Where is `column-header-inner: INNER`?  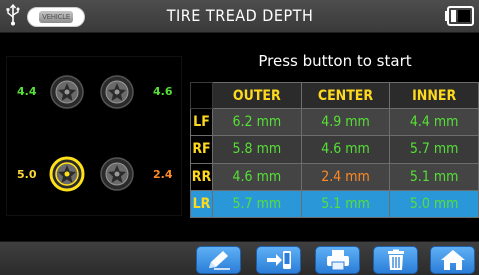 column-header-inner: INNER is located at coordinates (434, 95).